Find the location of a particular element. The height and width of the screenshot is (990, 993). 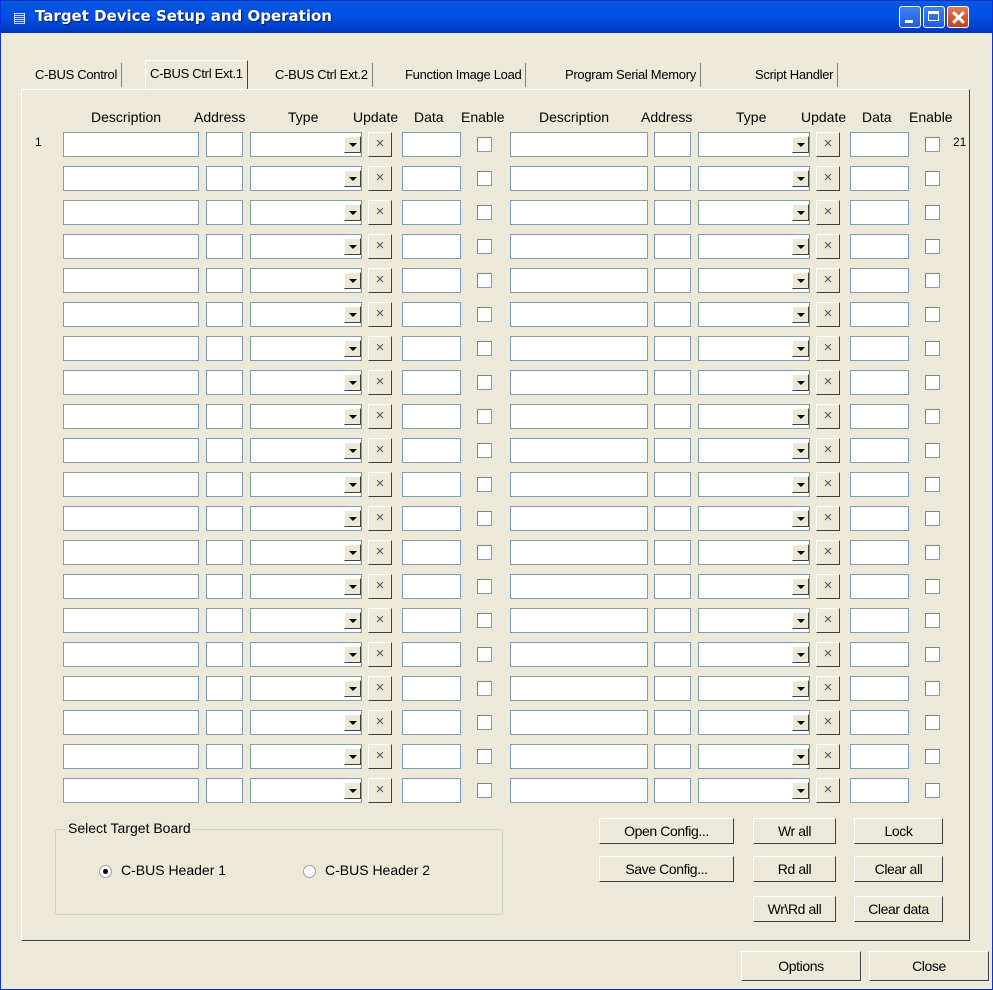

tab-function-image-load: Function Image Load is located at coordinates (464, 75).